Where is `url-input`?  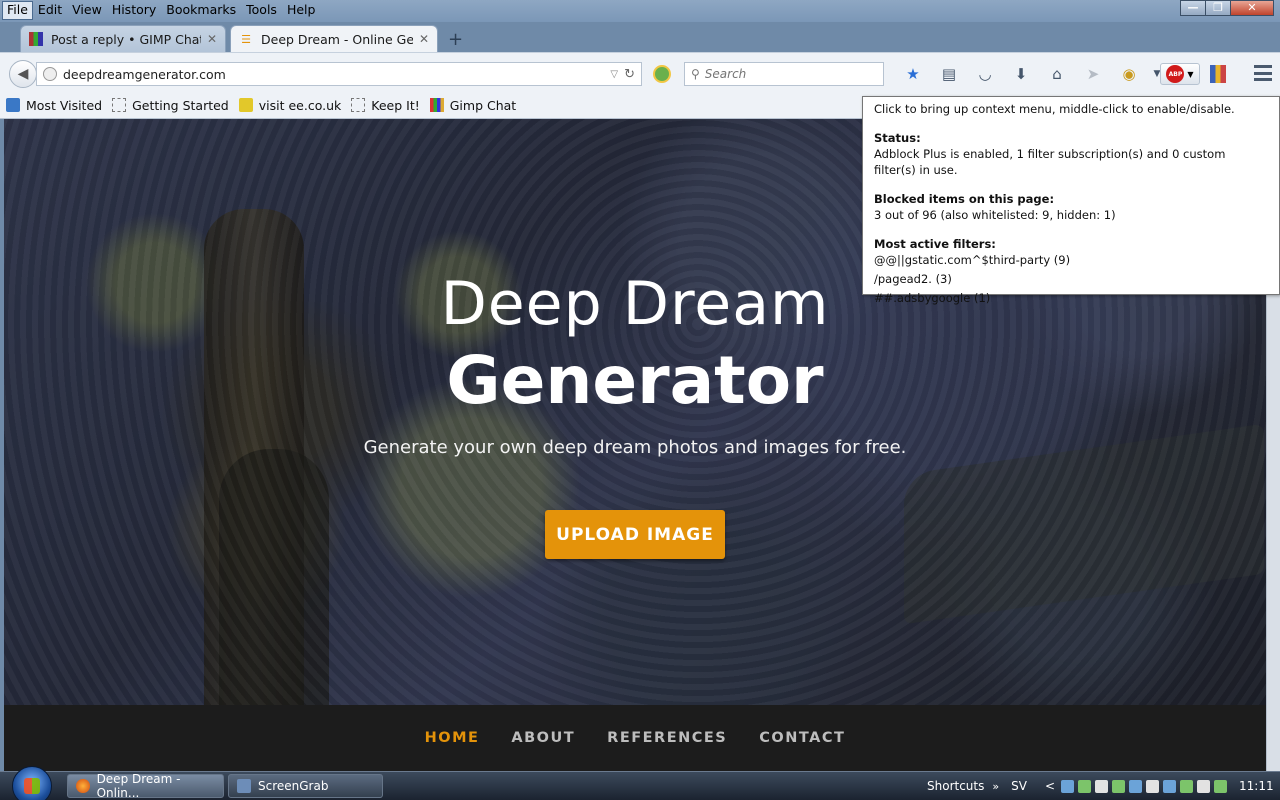
url-input is located at coordinates (337, 74).